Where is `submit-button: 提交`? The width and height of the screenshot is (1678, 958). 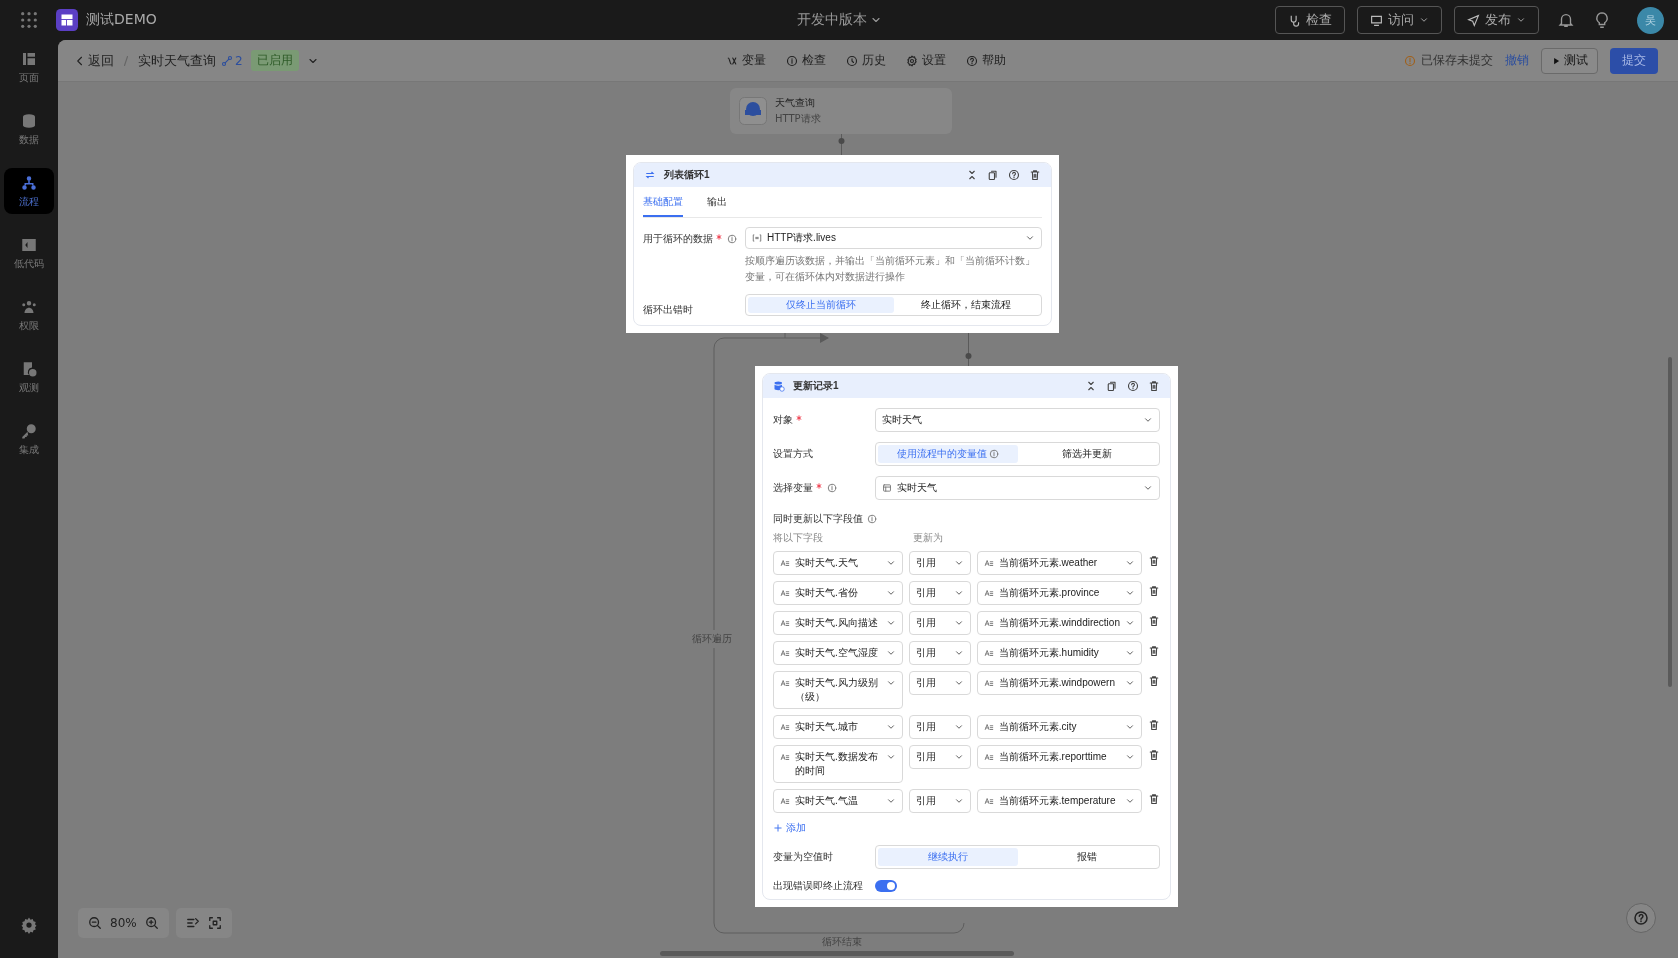 submit-button: 提交 is located at coordinates (1634, 60).